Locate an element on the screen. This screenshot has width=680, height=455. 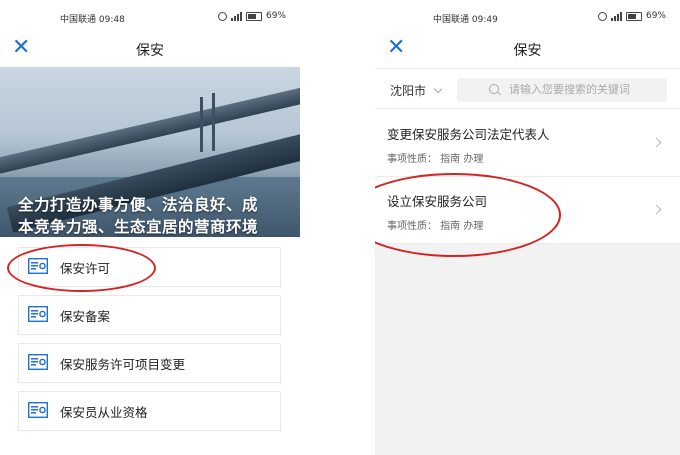
city-selector: 沈阳市 is located at coordinates (416, 90).